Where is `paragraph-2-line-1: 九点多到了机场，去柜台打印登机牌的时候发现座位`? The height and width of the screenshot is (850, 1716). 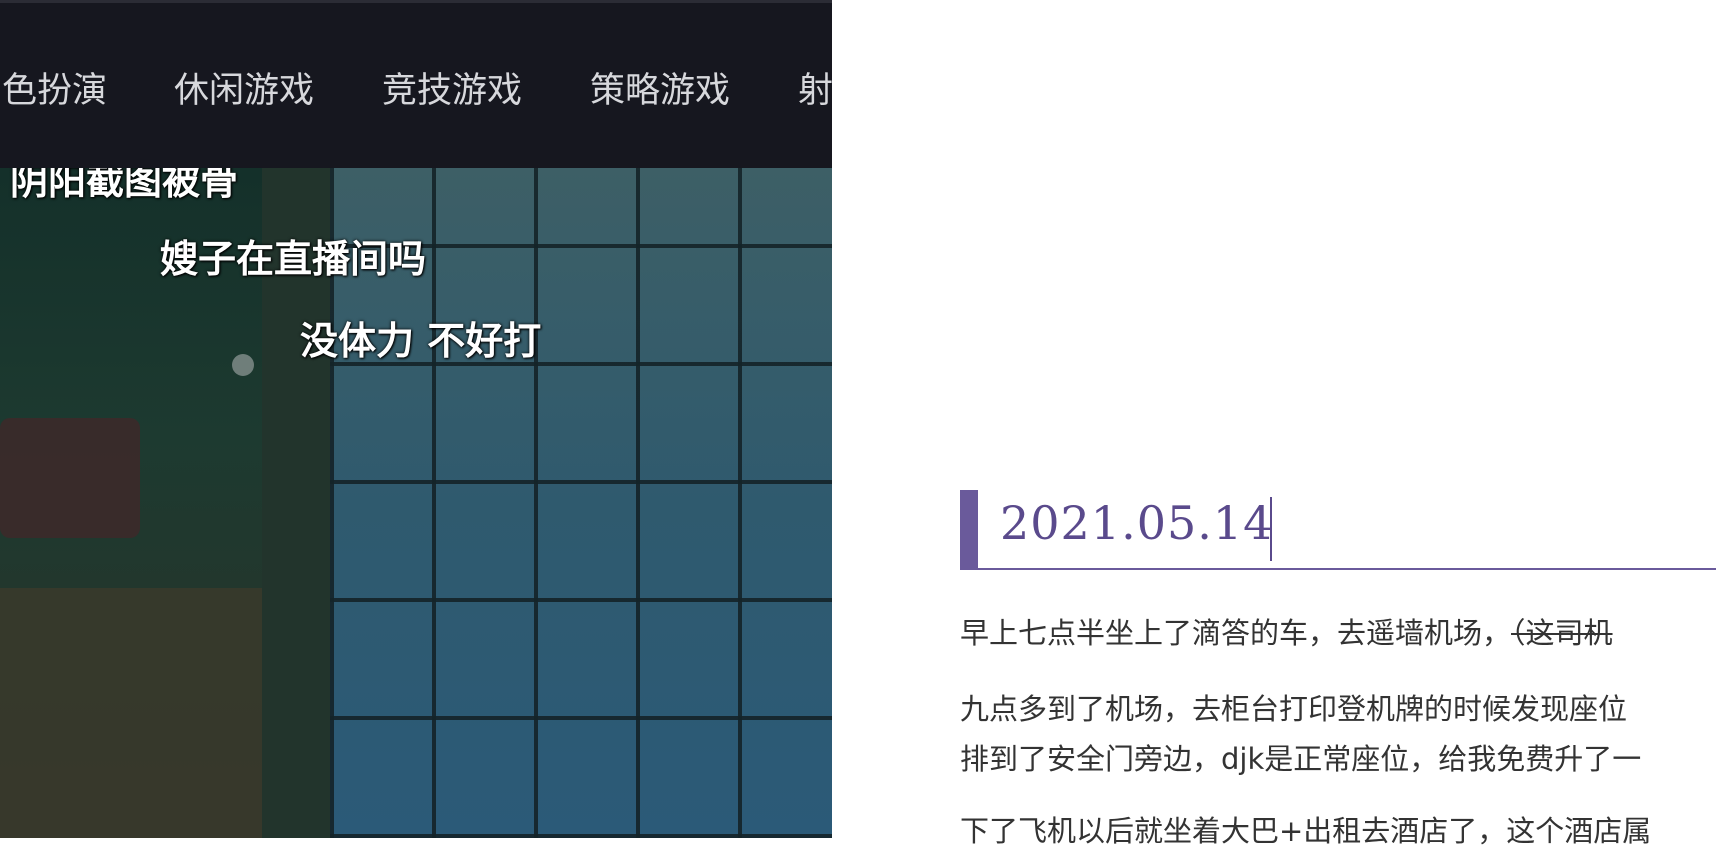 paragraph-2-line-1: 九点多到了机场，去柜台打印登机牌的时候发现座位 is located at coordinates (1293, 707).